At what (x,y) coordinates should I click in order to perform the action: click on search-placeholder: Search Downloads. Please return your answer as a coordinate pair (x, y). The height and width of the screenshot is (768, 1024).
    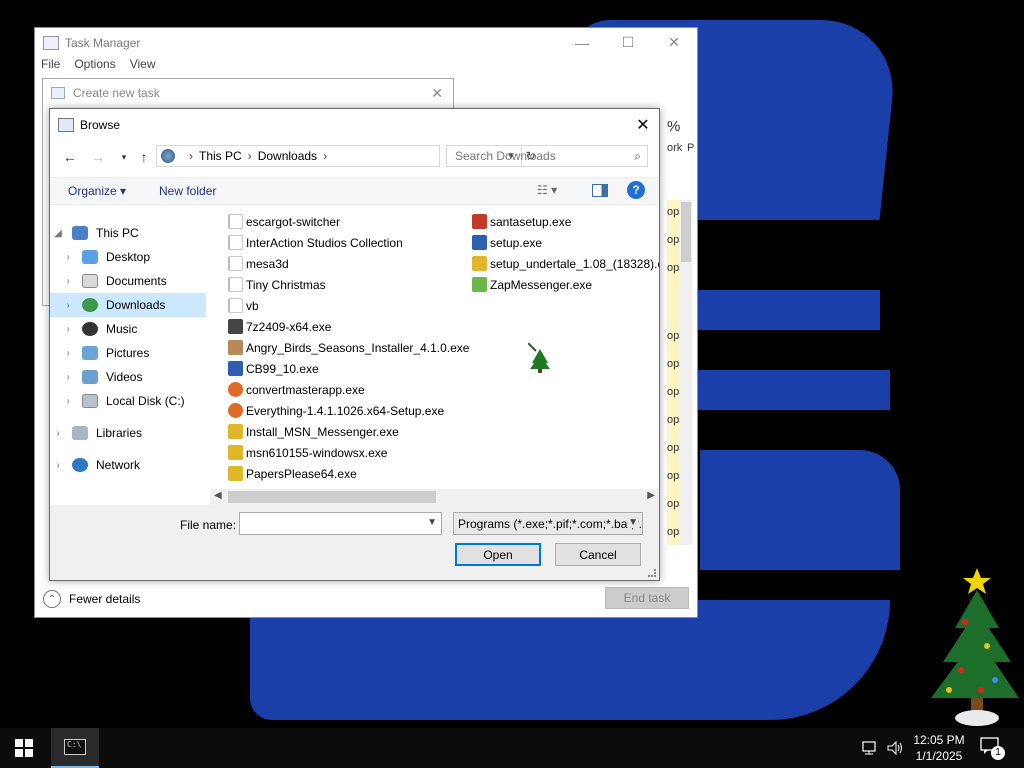
    Looking at the image, I should click on (505, 156).